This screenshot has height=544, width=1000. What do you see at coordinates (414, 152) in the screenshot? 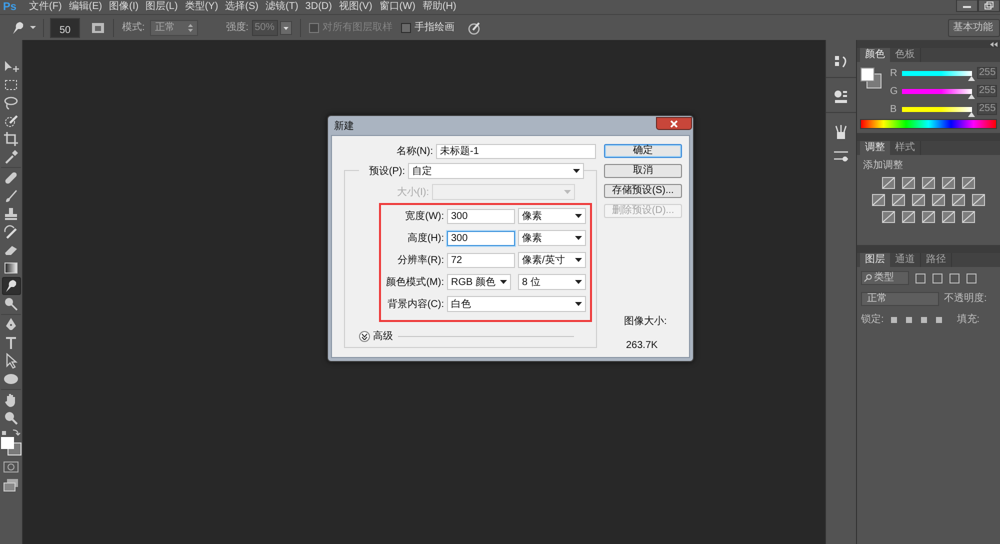
I see `field-label: 名称(N):` at bounding box center [414, 152].